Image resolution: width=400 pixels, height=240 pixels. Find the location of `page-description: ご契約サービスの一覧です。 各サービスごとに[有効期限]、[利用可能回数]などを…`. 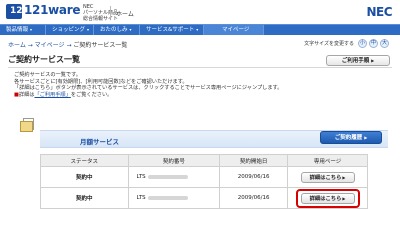

page-description: ご契約サービスの一覧です。 各サービスごとに[有効期限]、[利用可能回数]などを… is located at coordinates (148, 85).